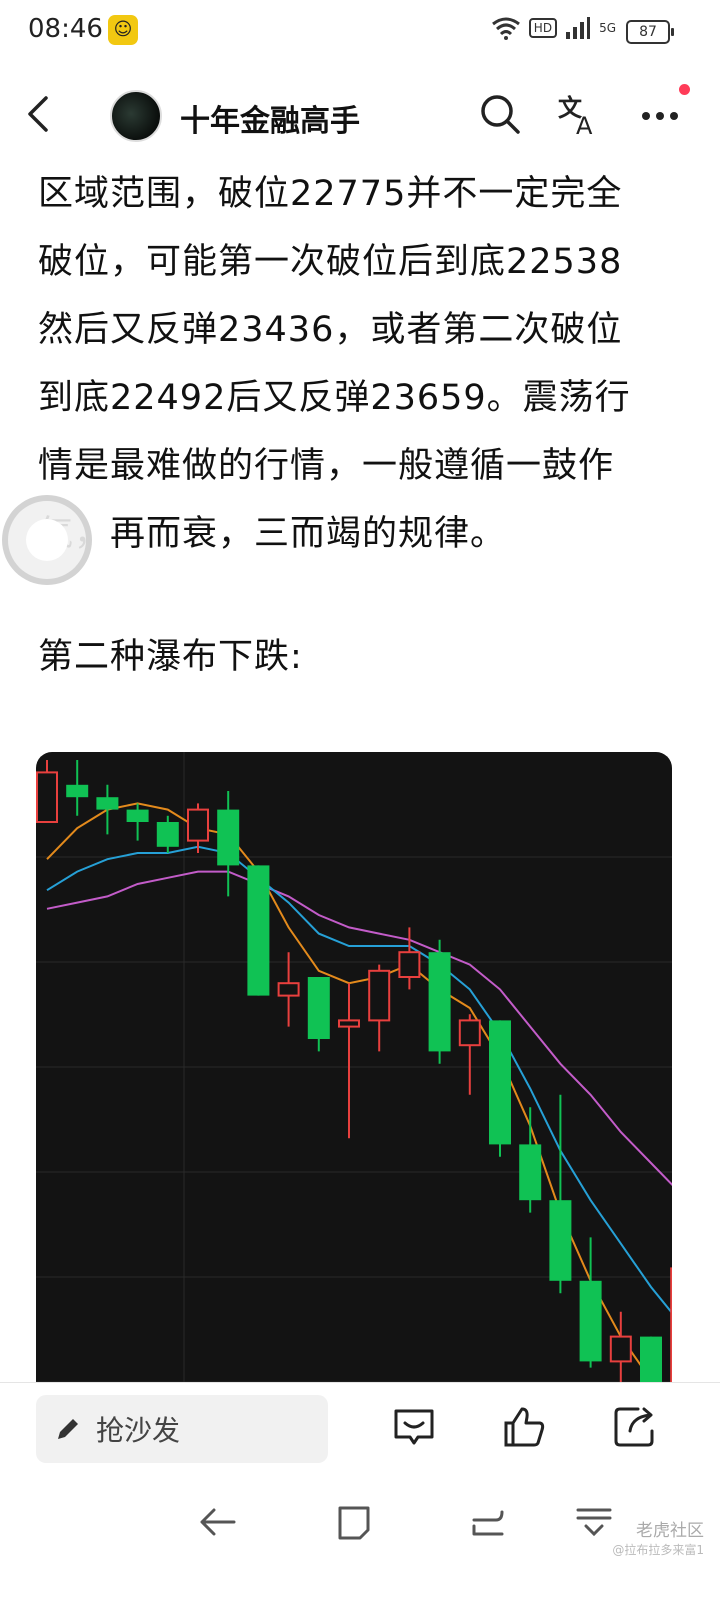  Describe the element at coordinates (270, 118) in the screenshot. I see `account-name: 十年金融高手` at that location.